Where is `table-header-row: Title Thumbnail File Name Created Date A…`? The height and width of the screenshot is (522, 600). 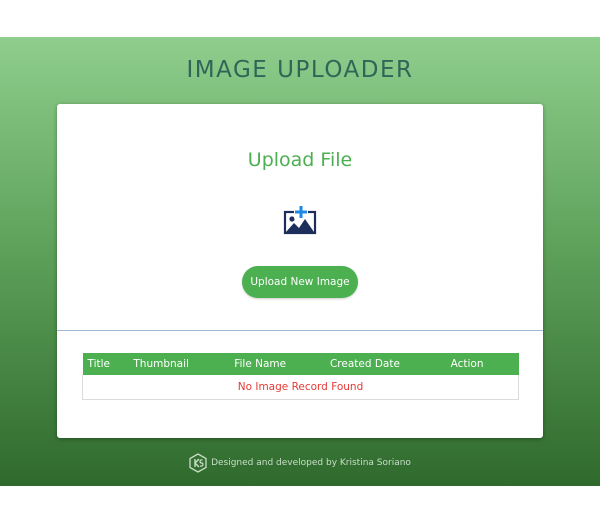 table-header-row: Title Thumbnail File Name Created Date A… is located at coordinates (300, 364).